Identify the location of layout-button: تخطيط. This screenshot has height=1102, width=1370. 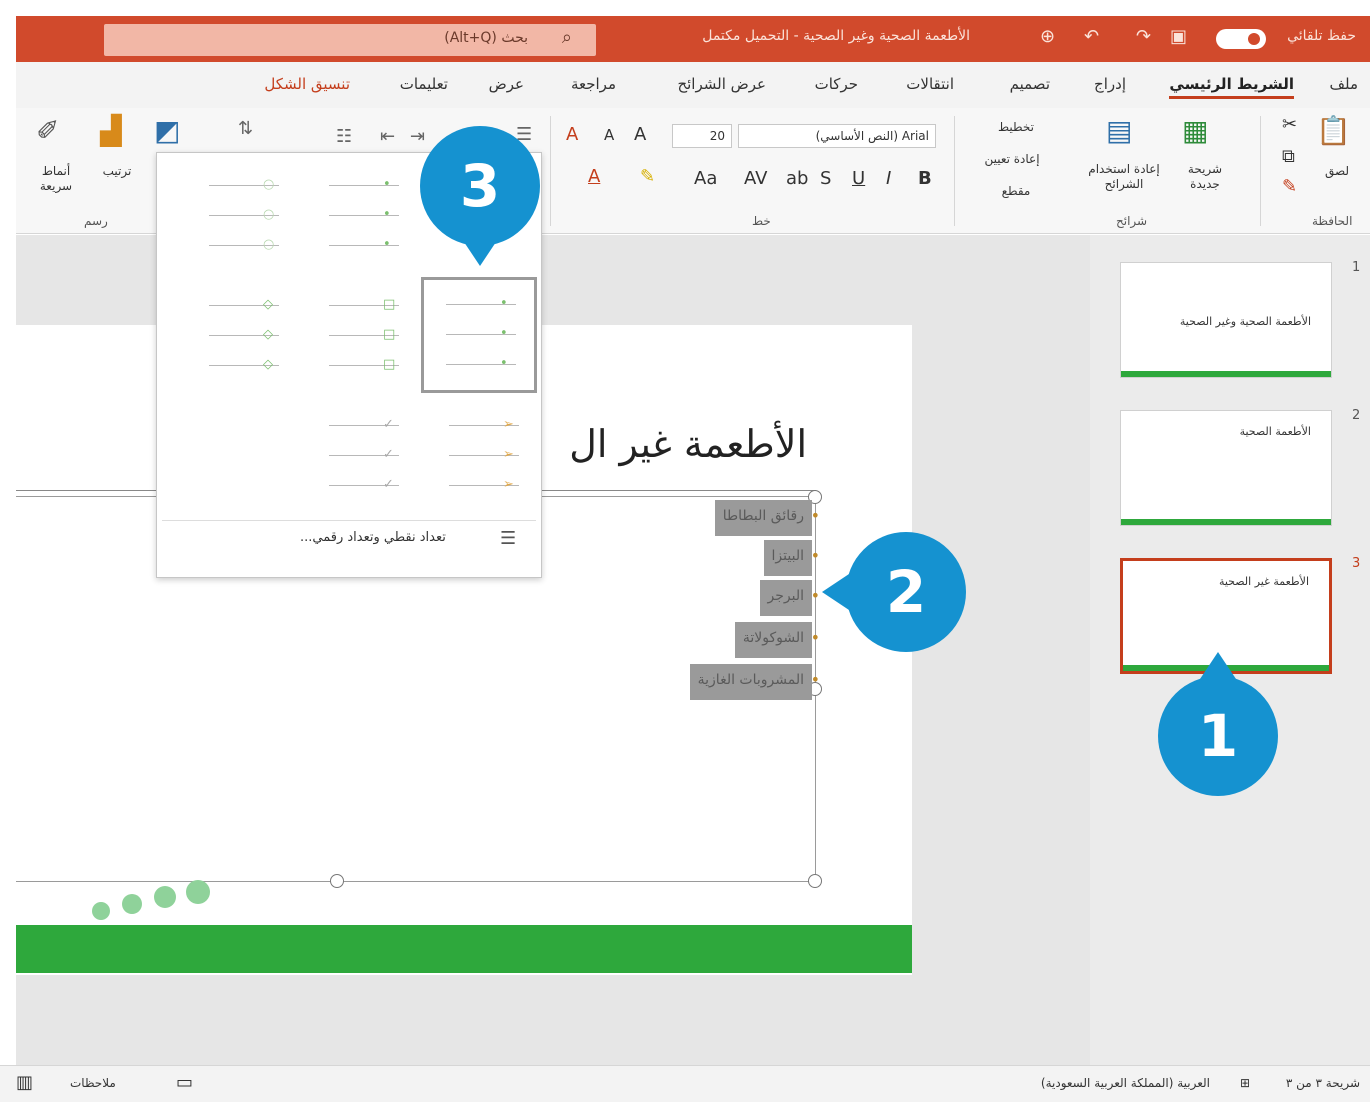
(1016, 127).